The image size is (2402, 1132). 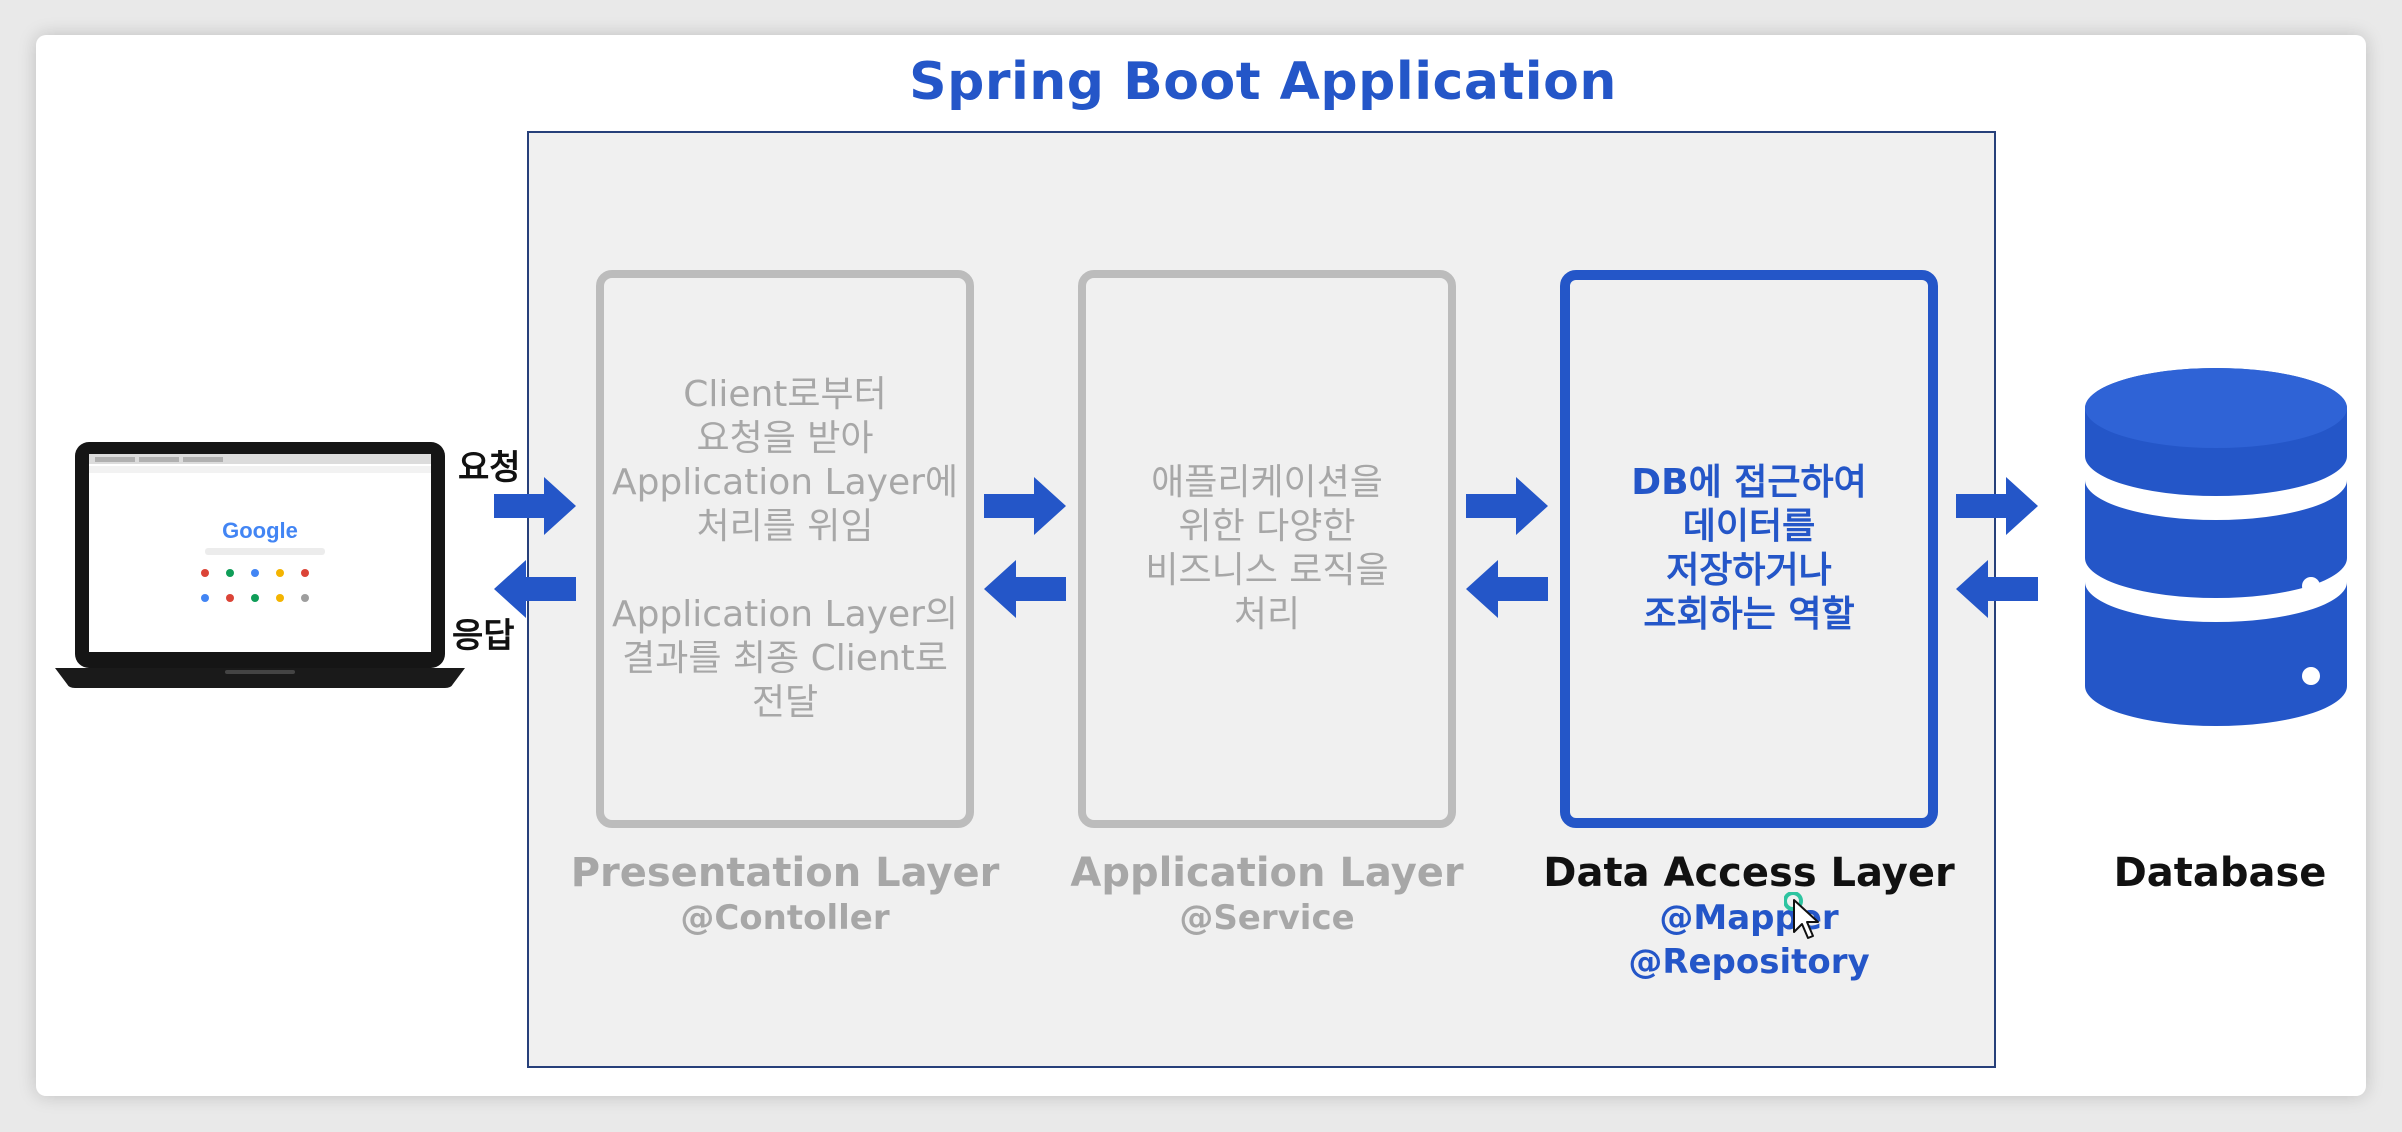 What do you see at coordinates (1749, 873) in the screenshot?
I see `data-access-layer-name: Data Access Layer` at bounding box center [1749, 873].